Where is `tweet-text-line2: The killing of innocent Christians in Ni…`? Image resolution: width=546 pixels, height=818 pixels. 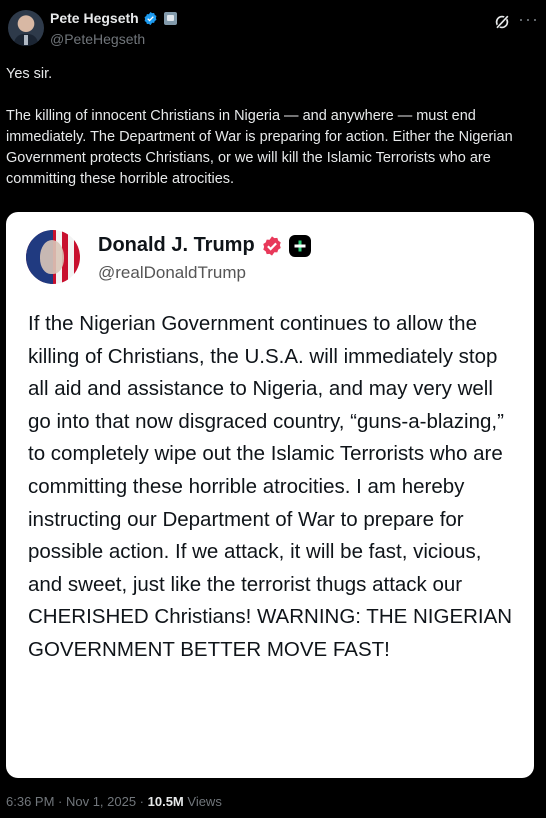 tweet-text-line2: The killing of innocent Christians in Ni… is located at coordinates (259, 147).